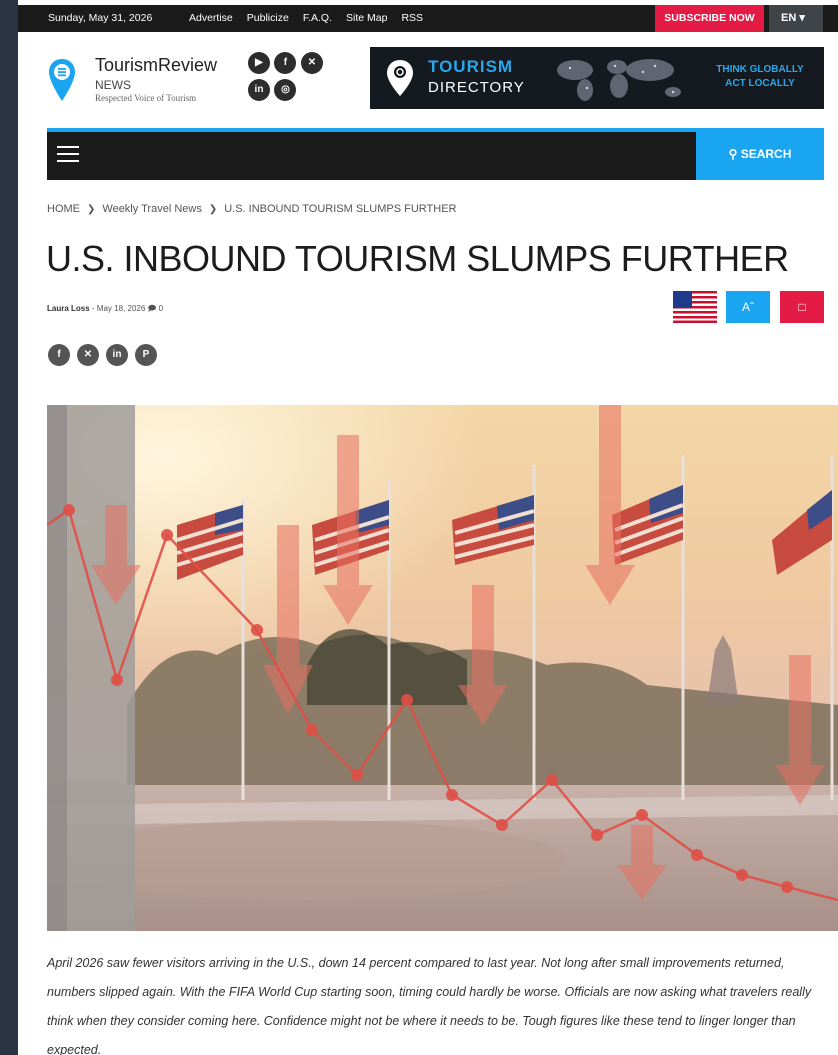 This screenshot has height=1055, width=838. I want to click on top-links: Advertise Publicize F.A.Q. Site Map RSS, so click(306, 18).